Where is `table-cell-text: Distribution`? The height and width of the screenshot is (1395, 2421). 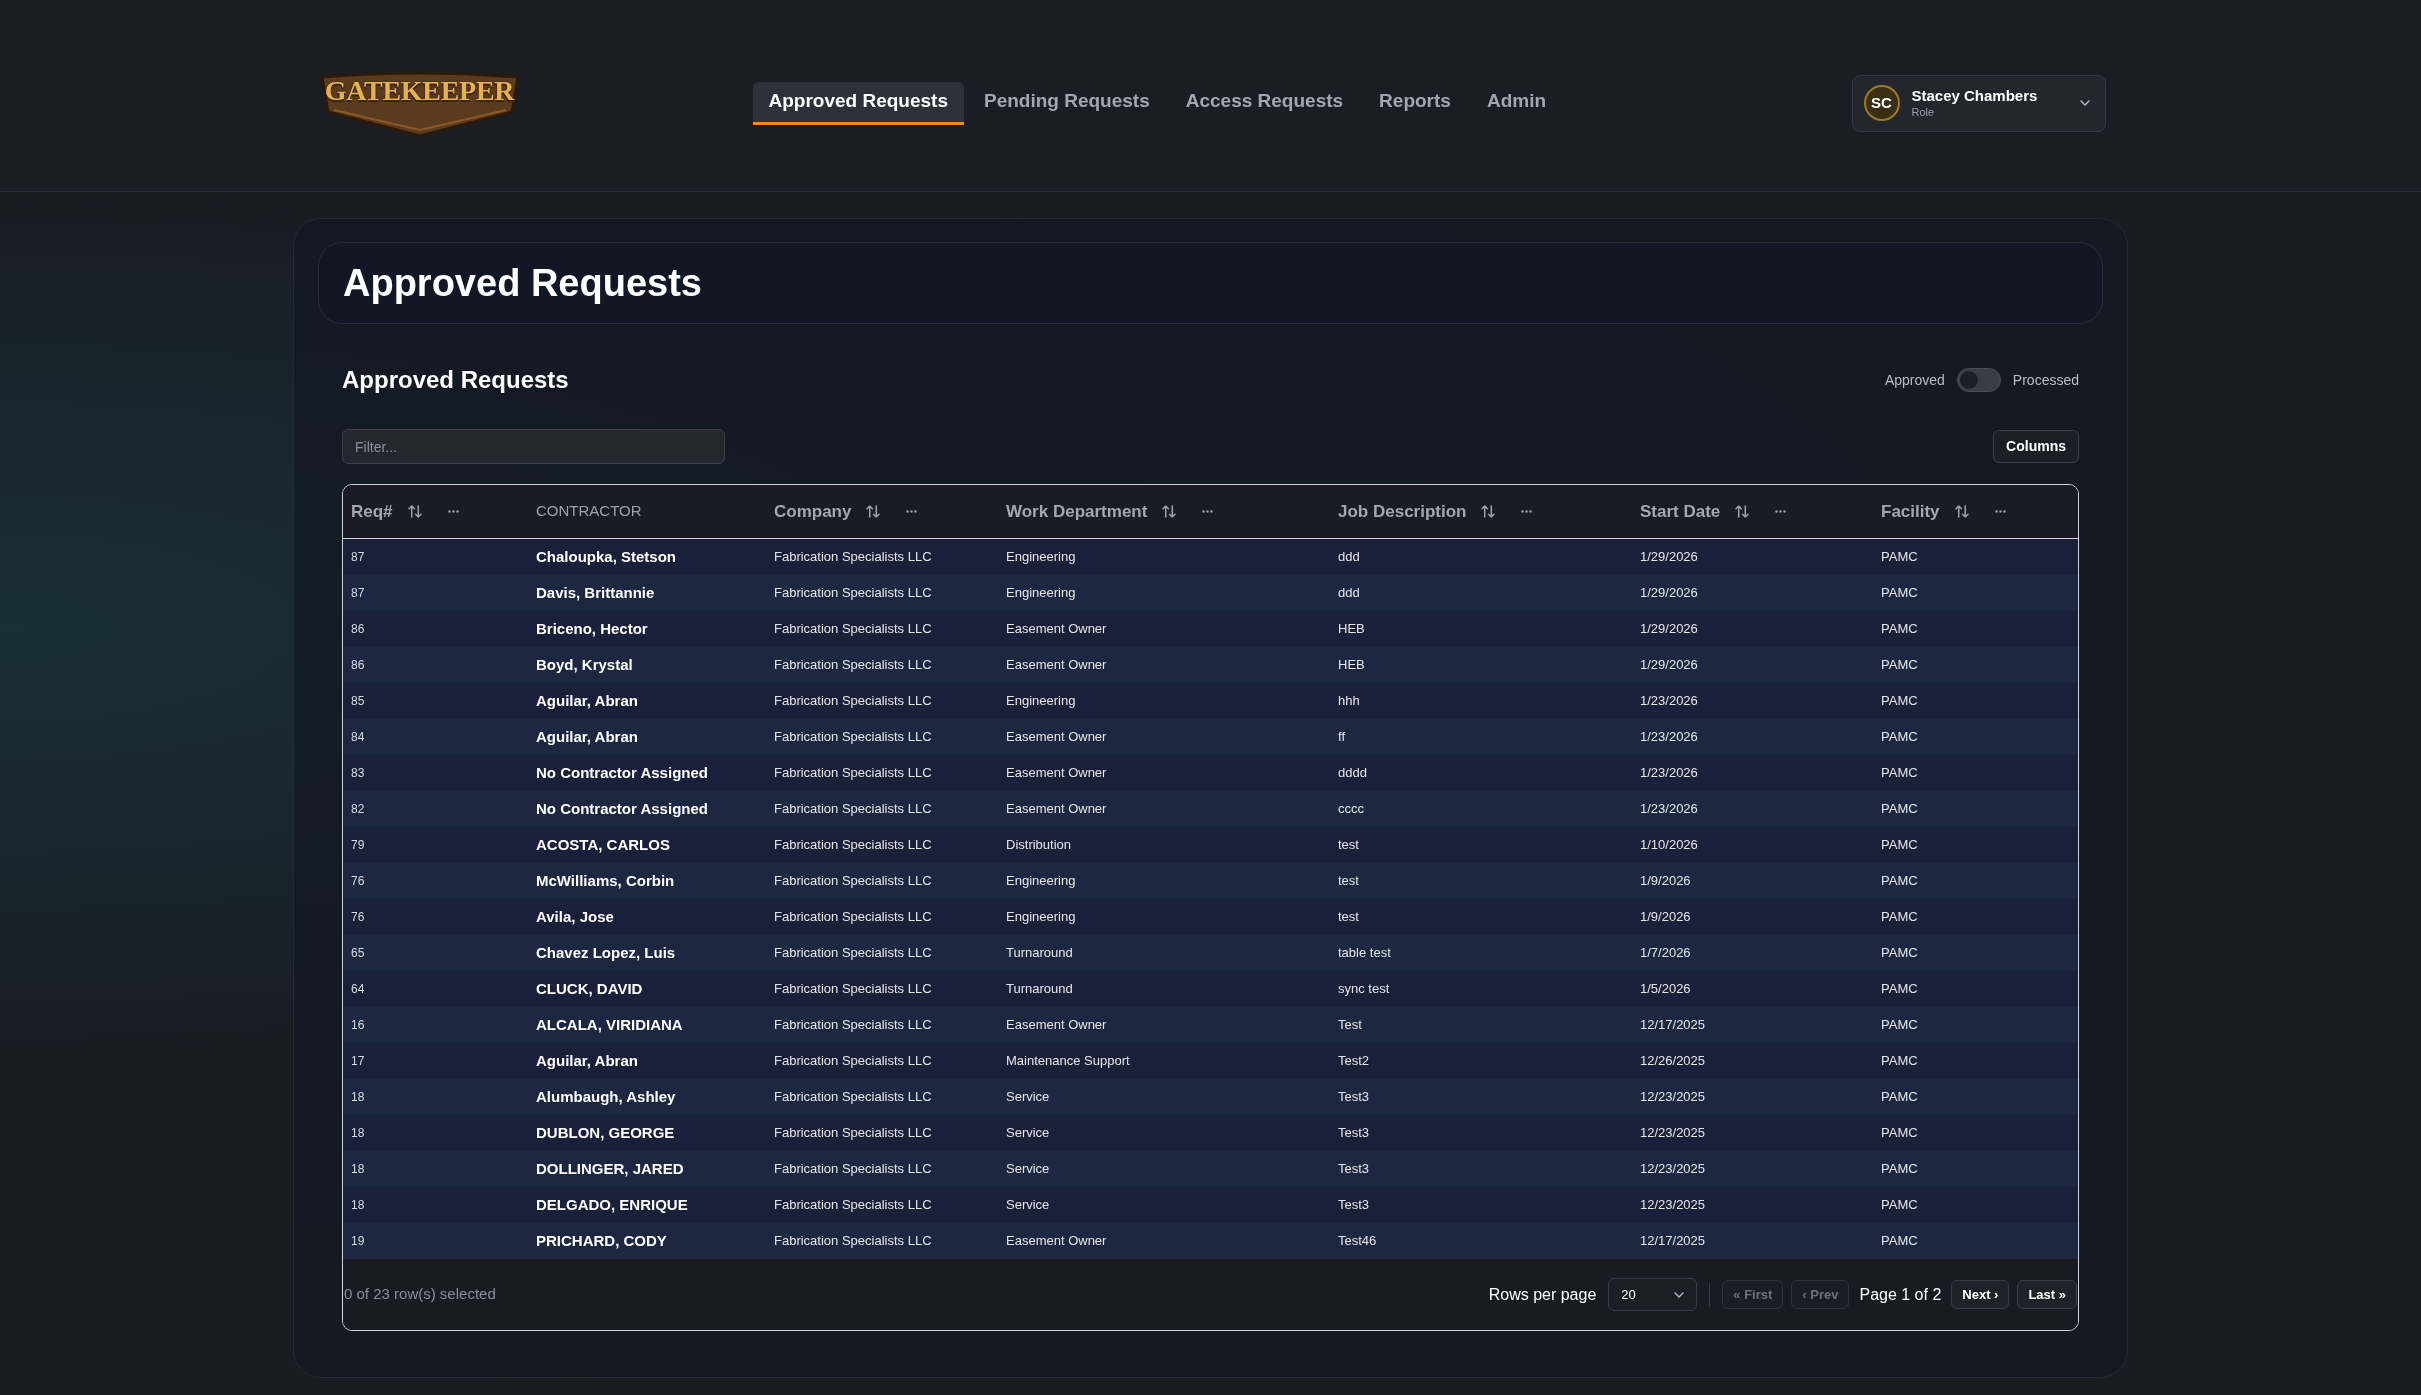
table-cell-text: Distribution is located at coordinates (1039, 845).